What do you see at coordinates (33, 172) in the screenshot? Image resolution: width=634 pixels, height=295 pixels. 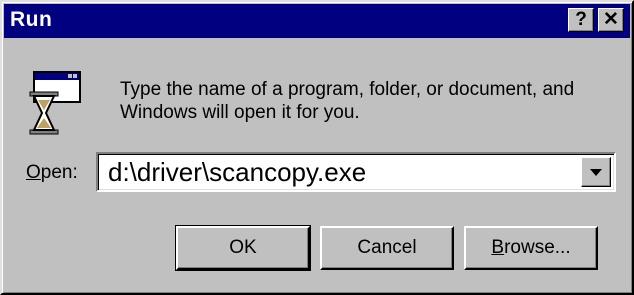 I see `open-label-accelerator: O` at bounding box center [33, 172].